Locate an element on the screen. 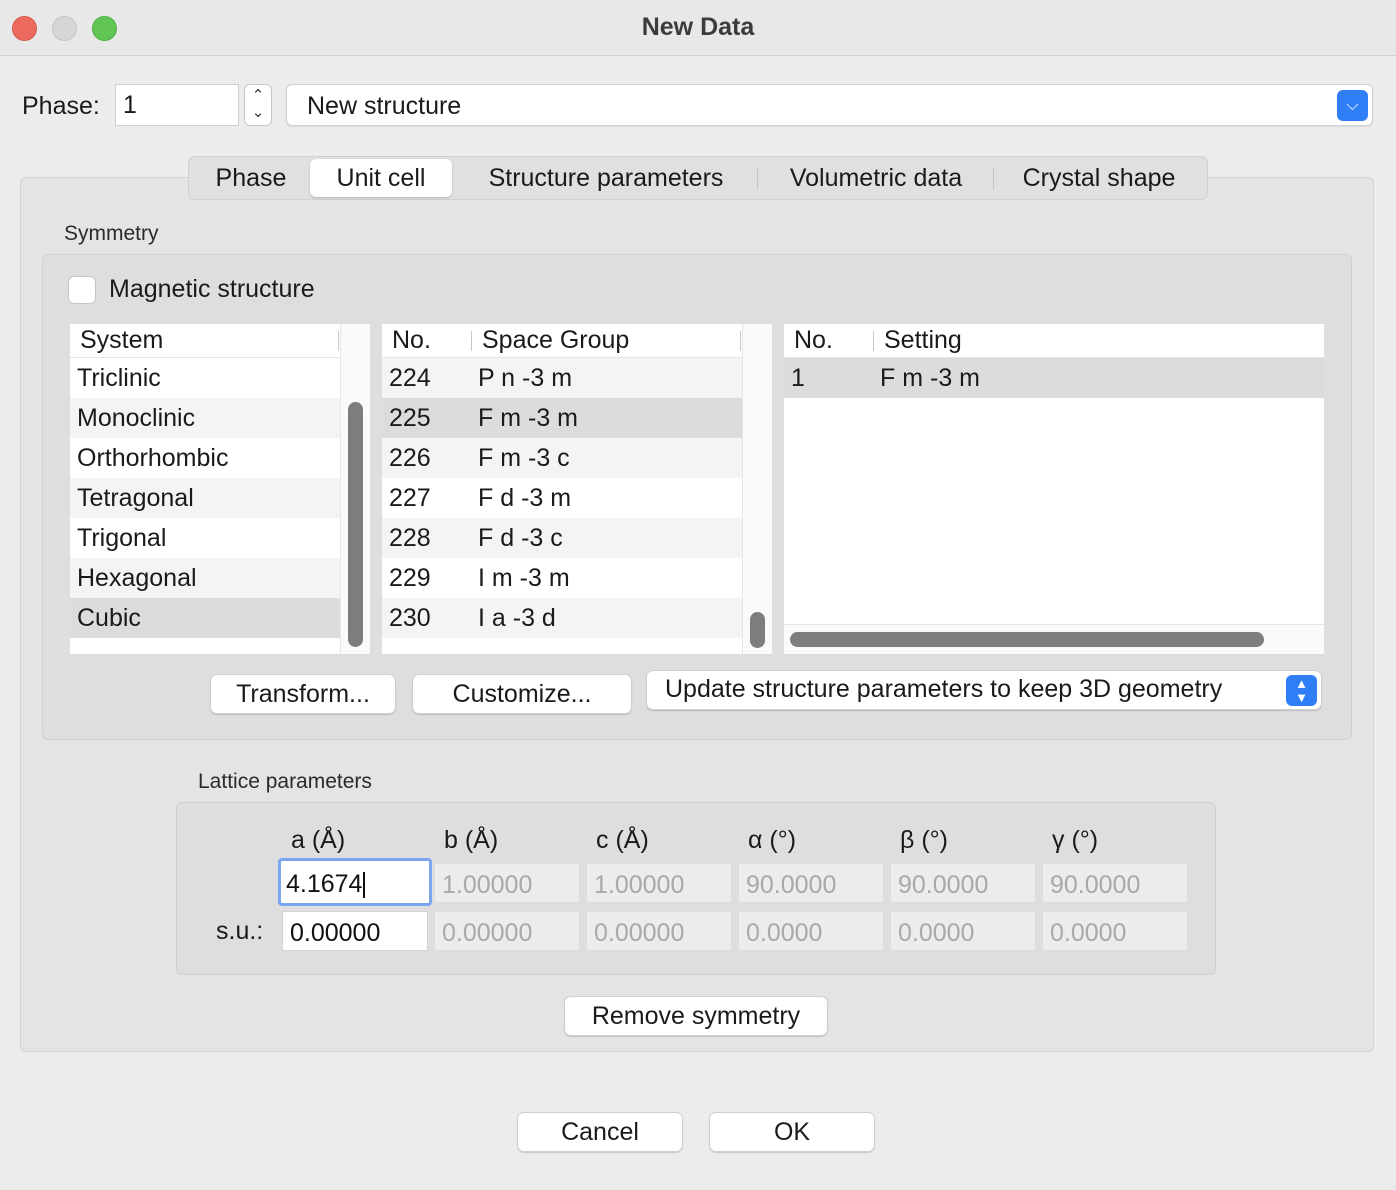  space-group-name: P n -3 m is located at coordinates (525, 378).